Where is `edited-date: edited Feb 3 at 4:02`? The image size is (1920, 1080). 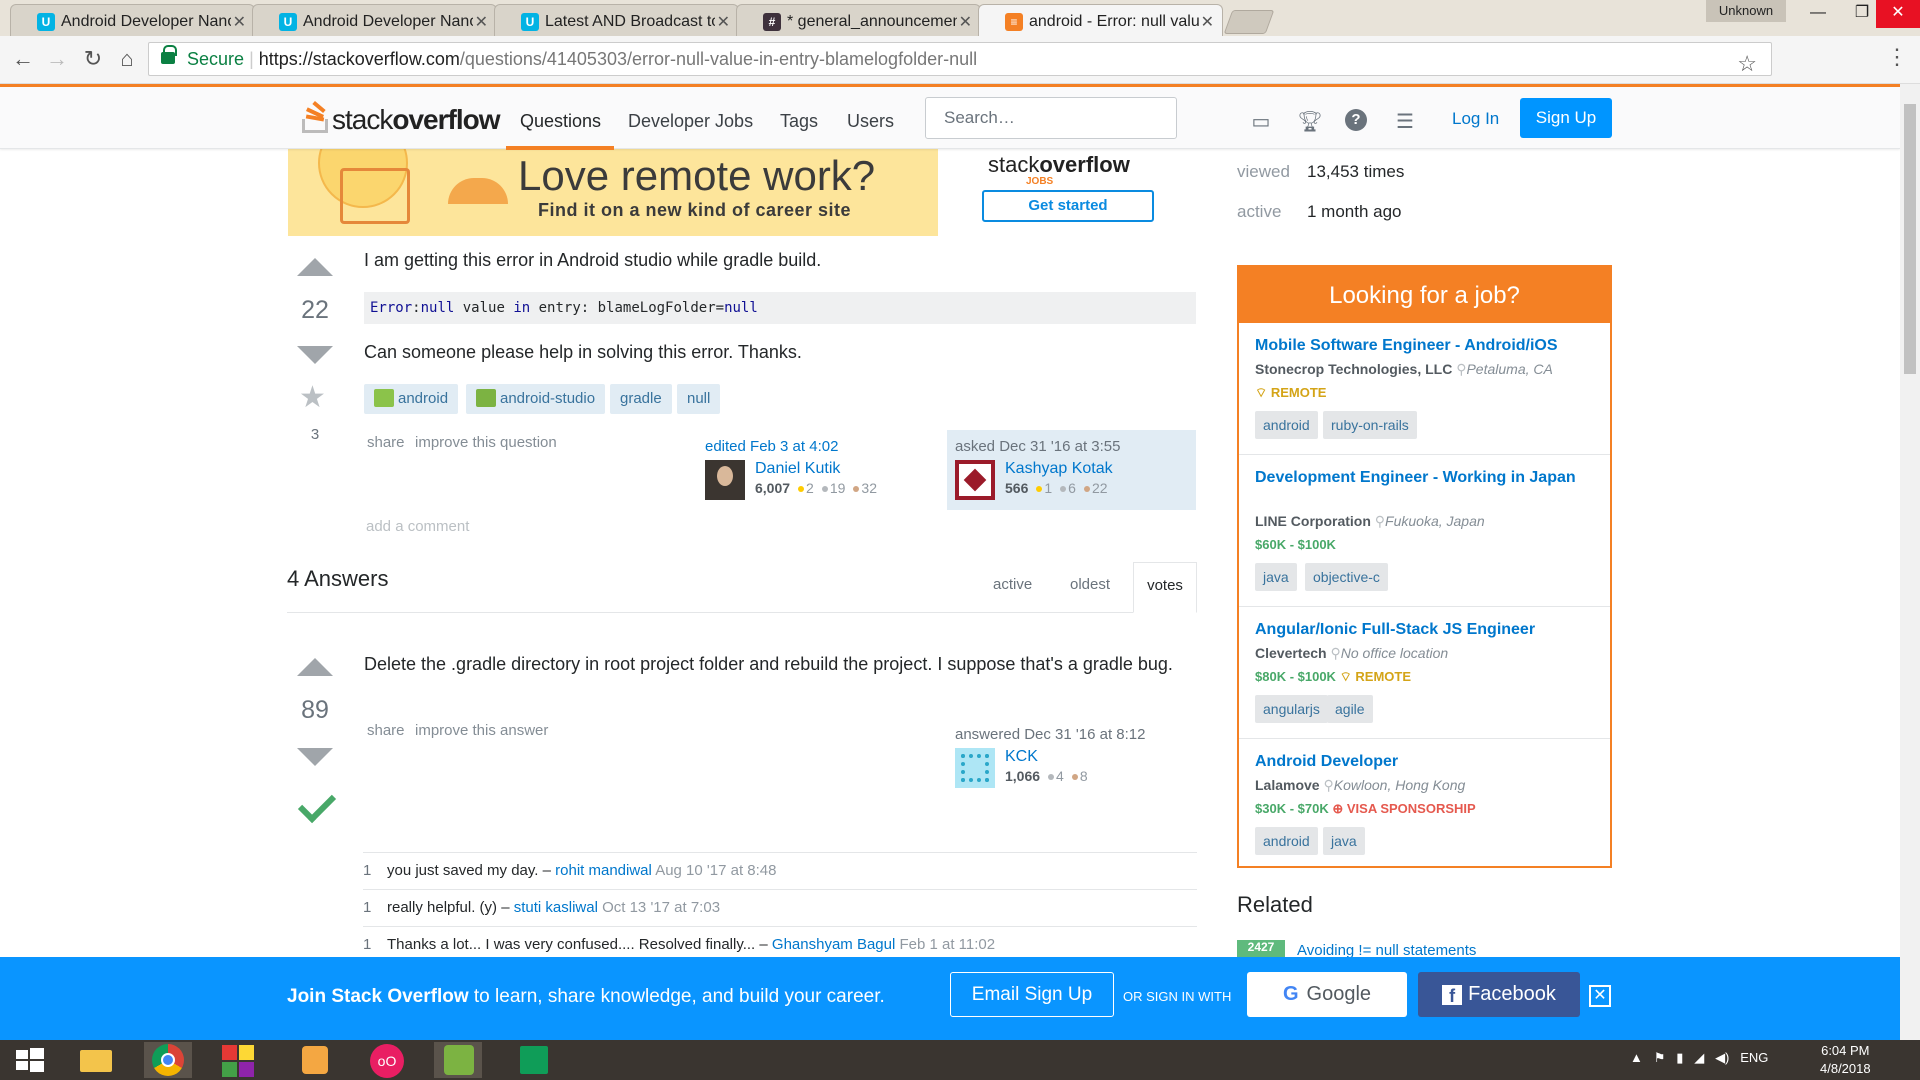
edited-date: edited Feb 3 at 4:02 is located at coordinates (771, 446).